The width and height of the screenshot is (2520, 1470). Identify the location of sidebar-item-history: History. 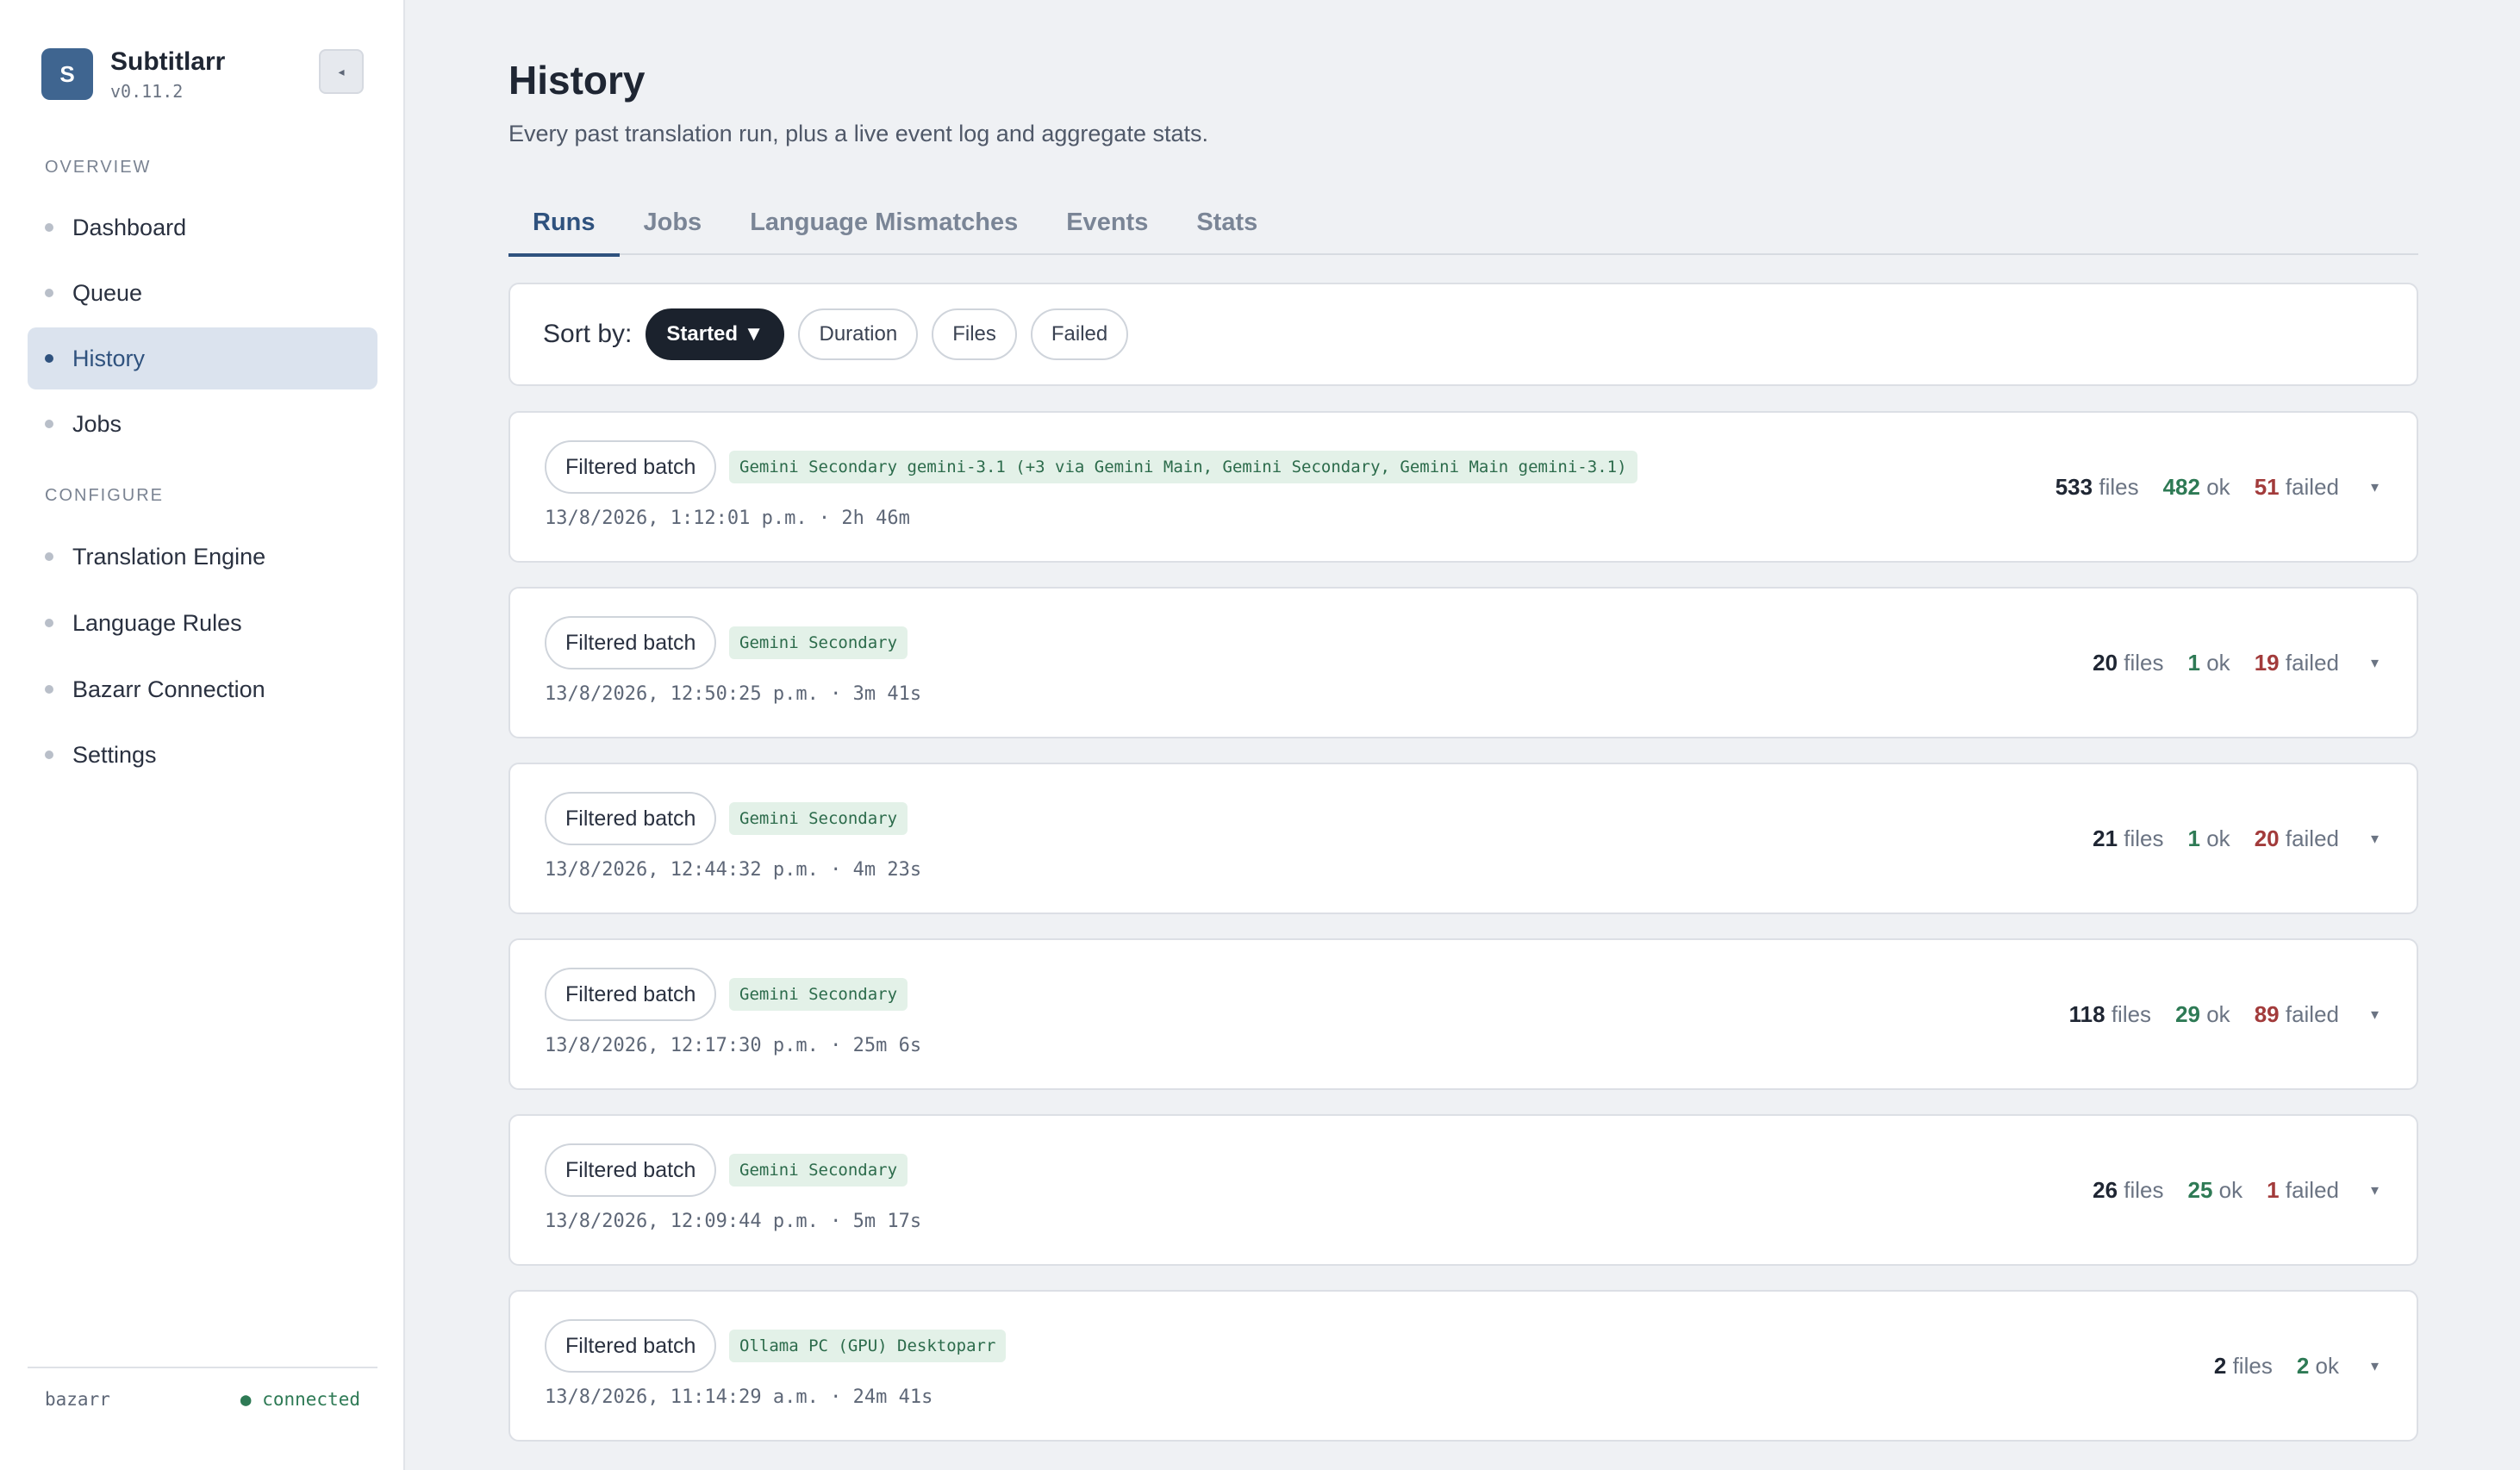
(202, 358).